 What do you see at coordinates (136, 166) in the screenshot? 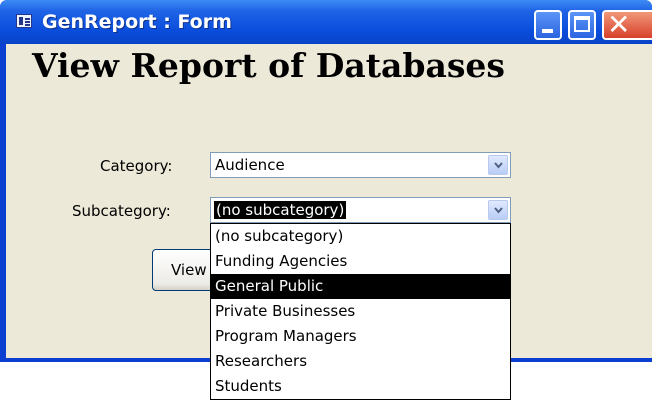
I see `category-label: Category:` at bounding box center [136, 166].